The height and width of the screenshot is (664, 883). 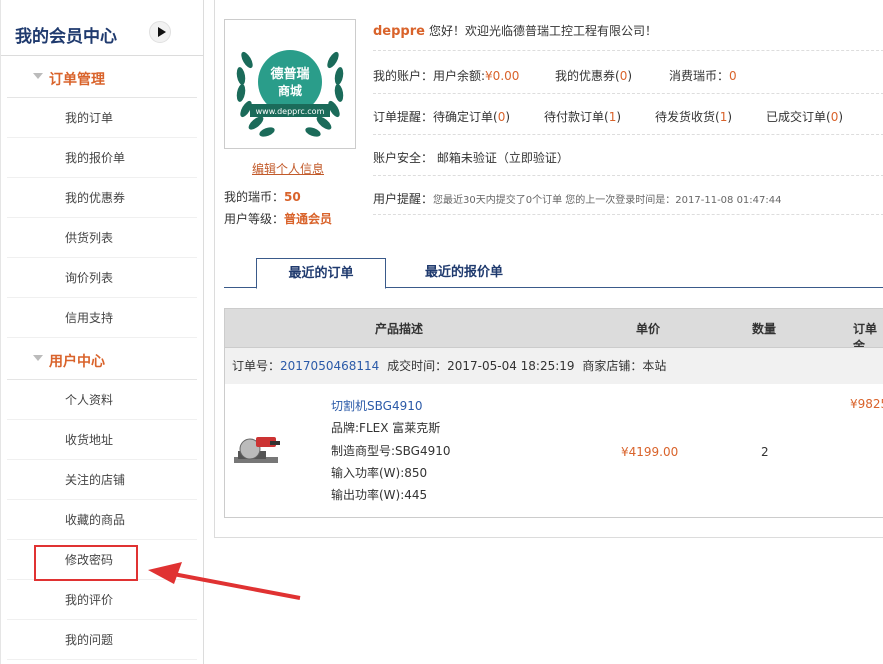 I want to click on sidebar-item-my-questions: 我的问题, so click(x=102, y=640).